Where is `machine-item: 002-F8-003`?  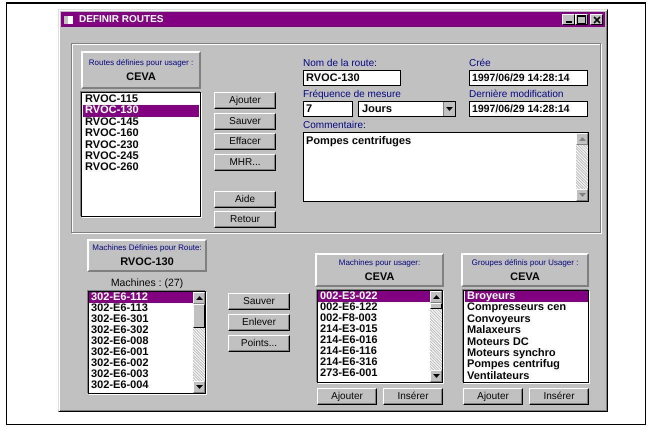
machine-item: 002-F8-003 is located at coordinates (374, 318).